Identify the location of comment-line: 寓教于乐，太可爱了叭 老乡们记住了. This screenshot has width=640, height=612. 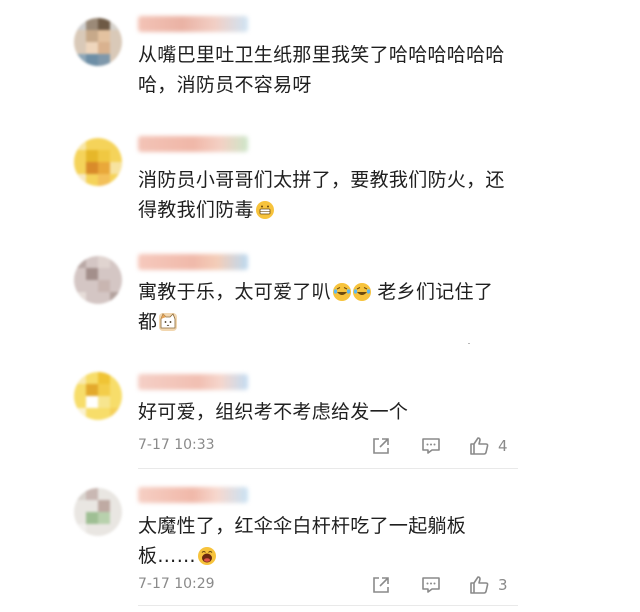
(328, 292).